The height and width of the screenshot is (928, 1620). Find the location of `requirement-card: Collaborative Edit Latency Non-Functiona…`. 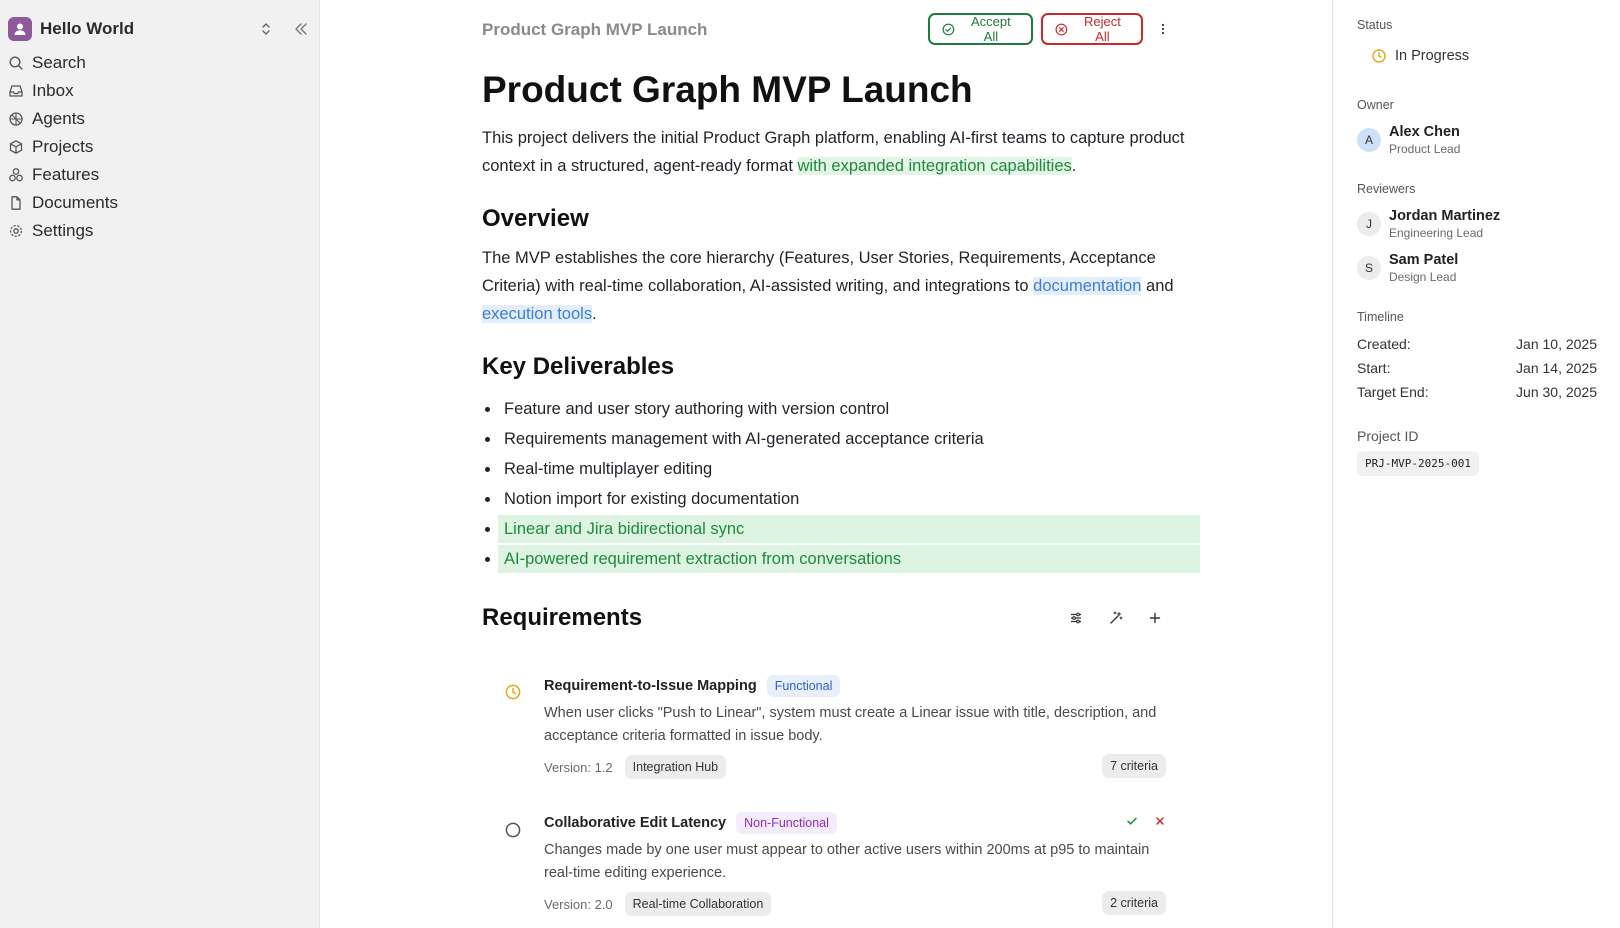

requirement-card: Collaborative Edit Latency Non-Functiona… is located at coordinates (838, 869).